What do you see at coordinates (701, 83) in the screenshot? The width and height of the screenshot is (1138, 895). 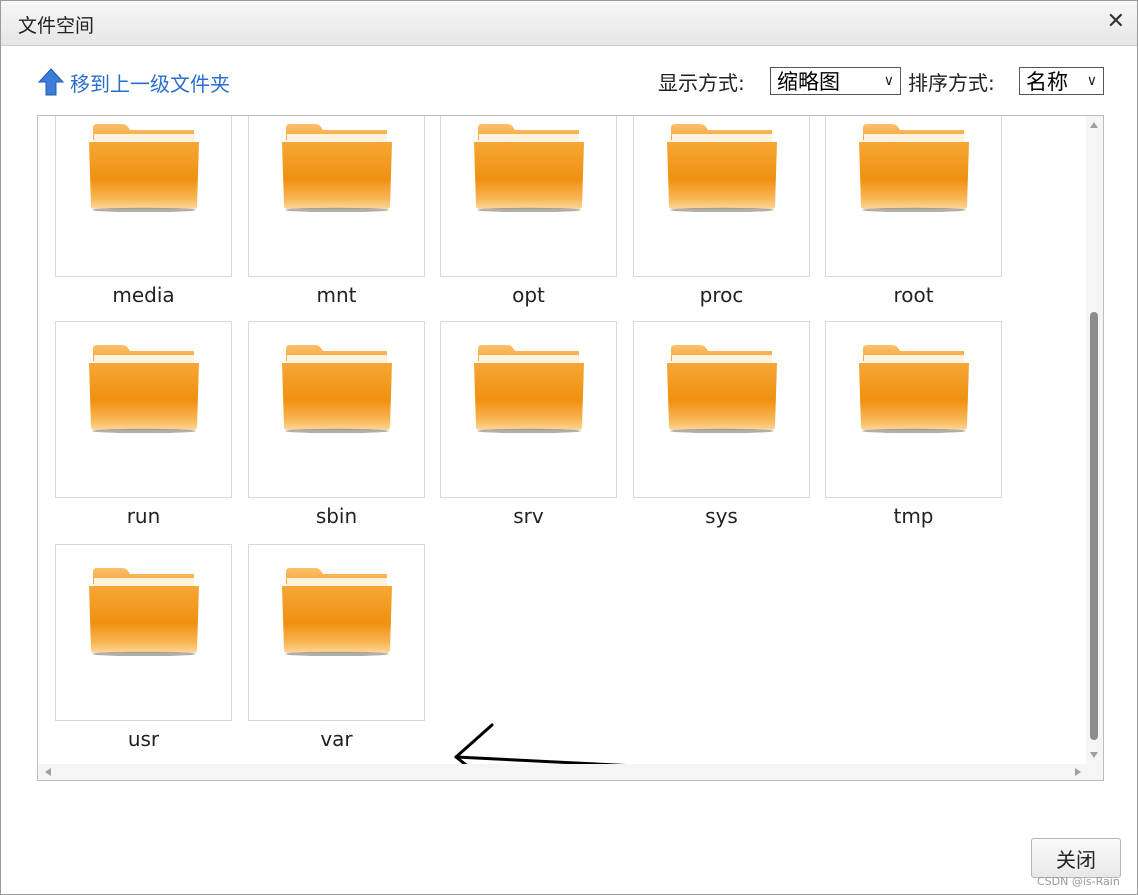 I see `display-mode-label: 显示方式:` at bounding box center [701, 83].